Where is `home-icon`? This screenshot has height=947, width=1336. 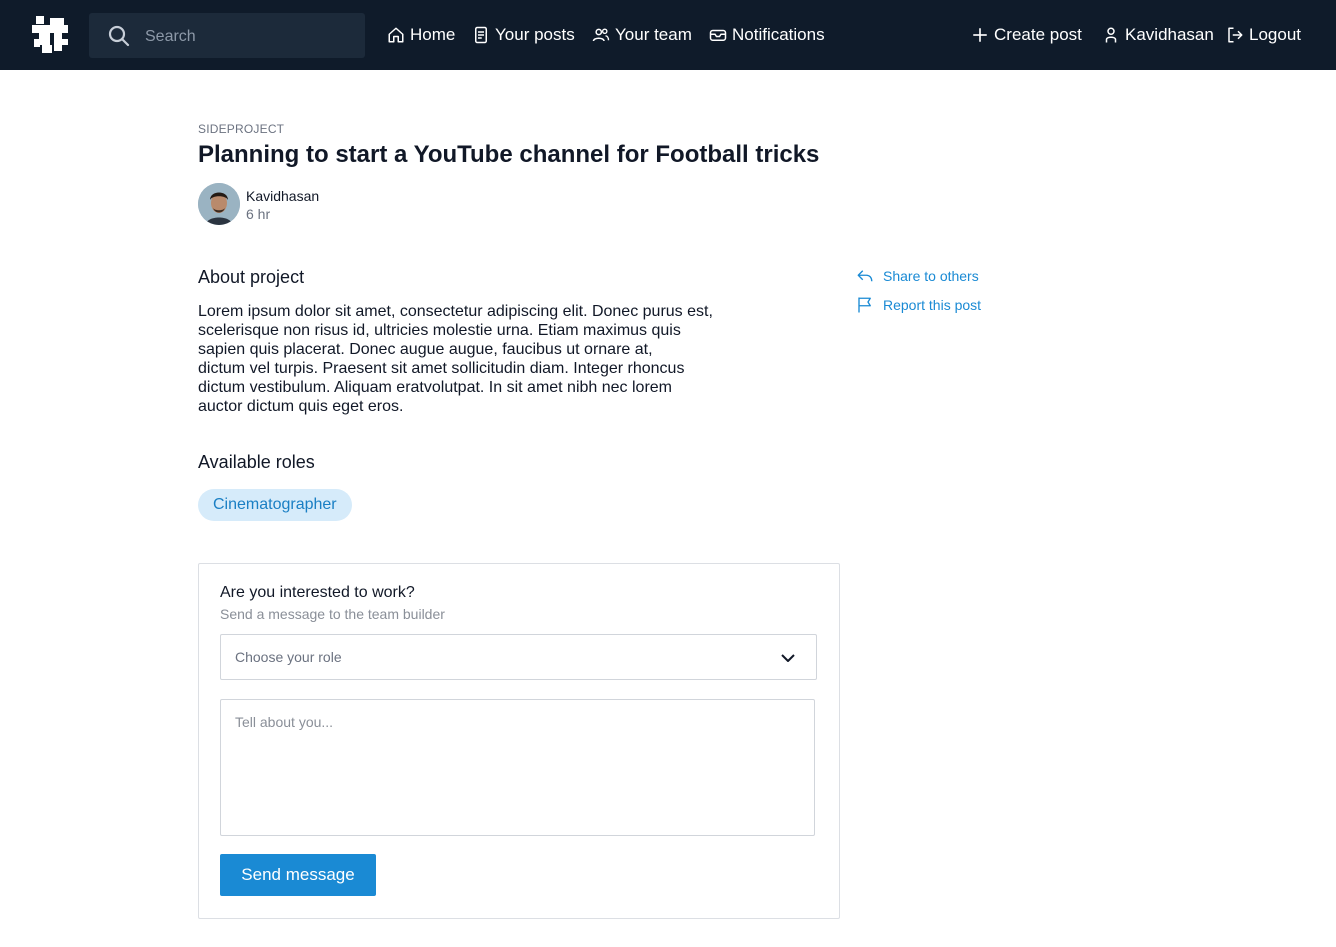
home-icon is located at coordinates (396, 35).